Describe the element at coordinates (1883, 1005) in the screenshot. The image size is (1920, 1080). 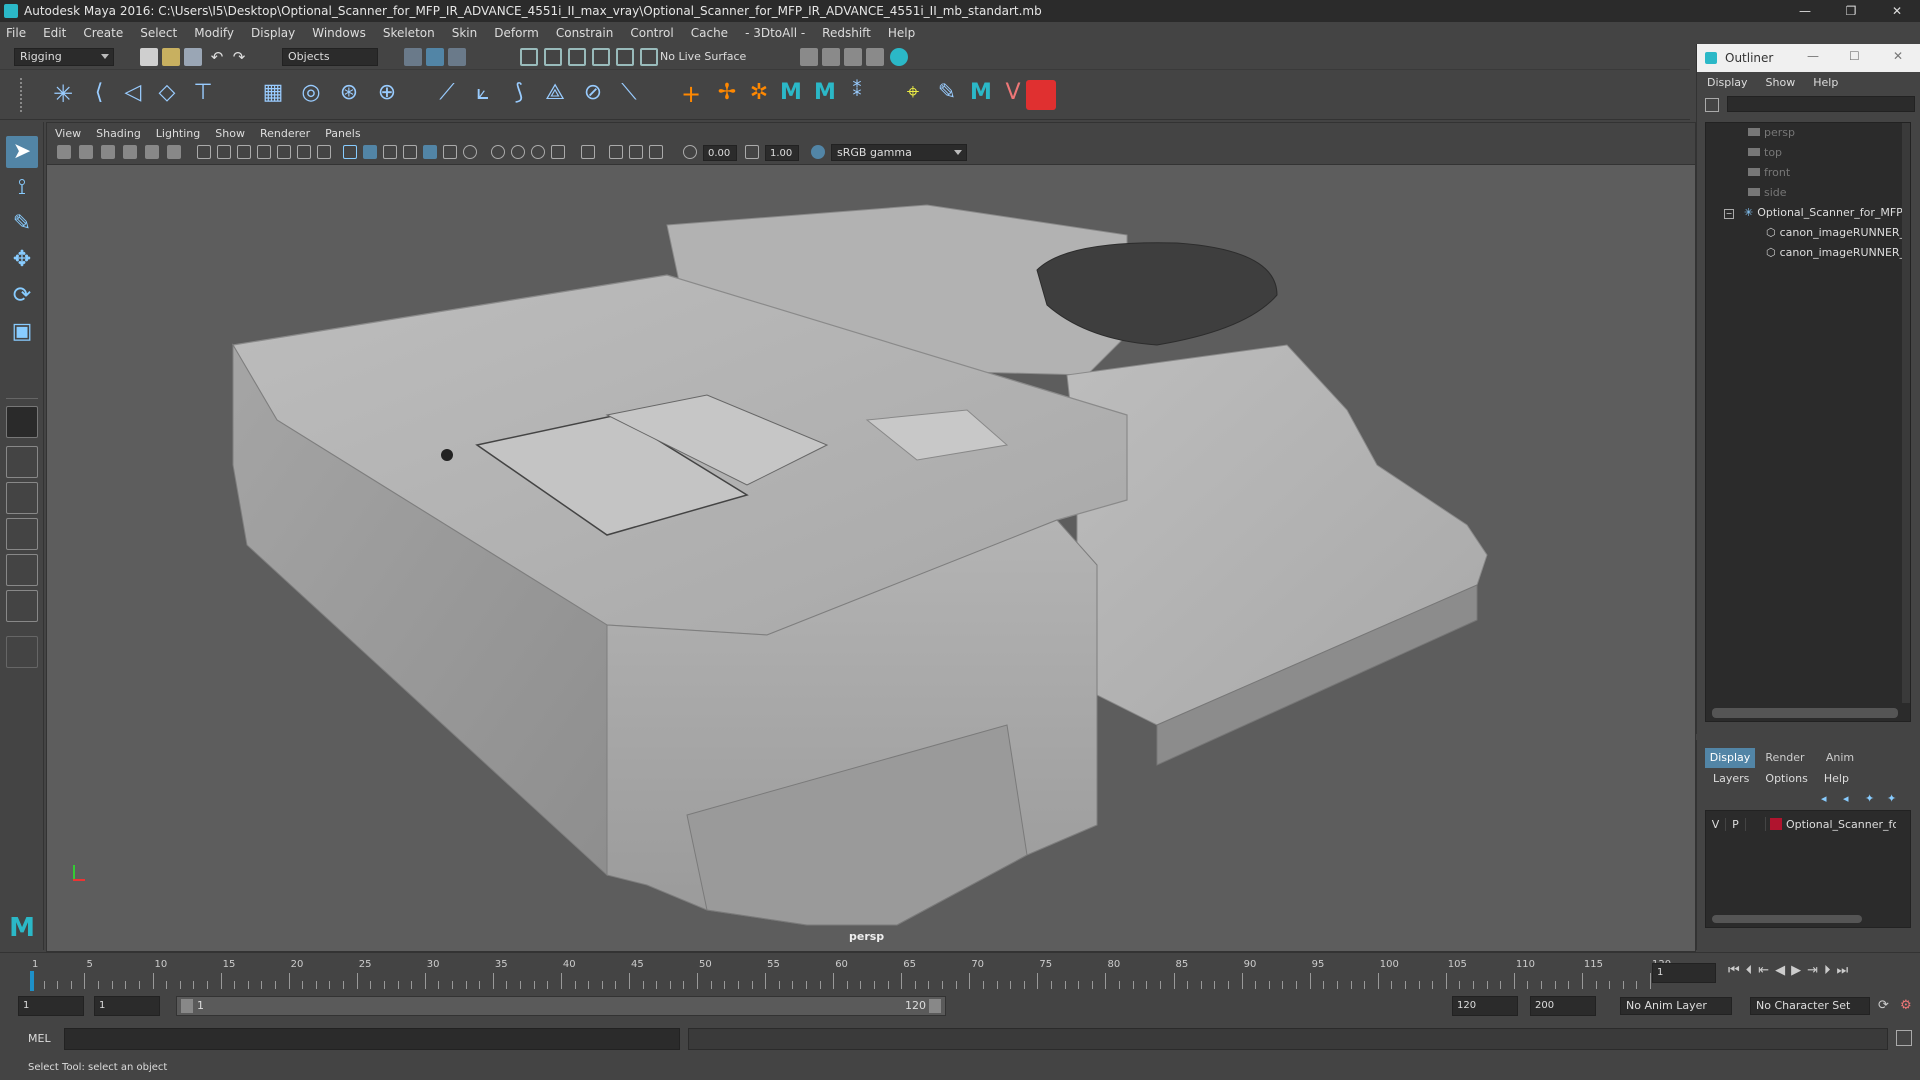
I see `auto-key-icon: ⟳` at that location.